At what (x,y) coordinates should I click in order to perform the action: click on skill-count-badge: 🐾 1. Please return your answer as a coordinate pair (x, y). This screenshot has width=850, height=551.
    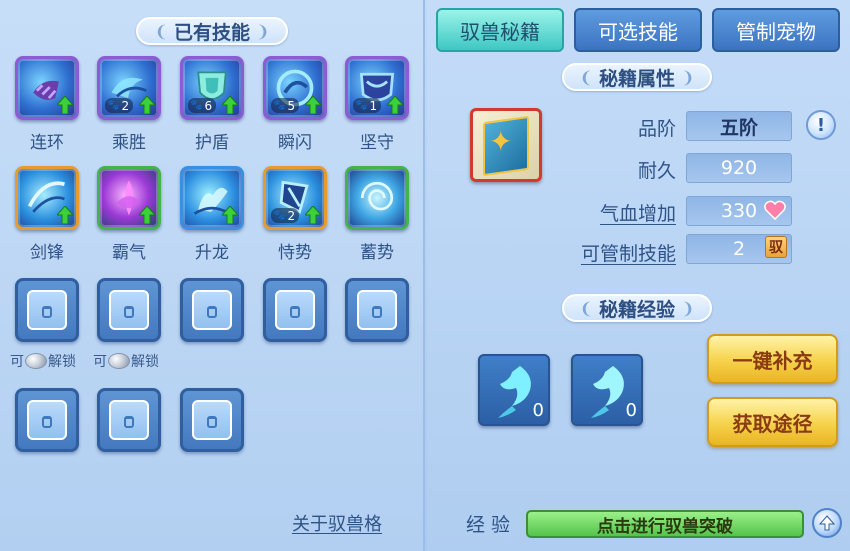
    Looking at the image, I should click on (367, 105).